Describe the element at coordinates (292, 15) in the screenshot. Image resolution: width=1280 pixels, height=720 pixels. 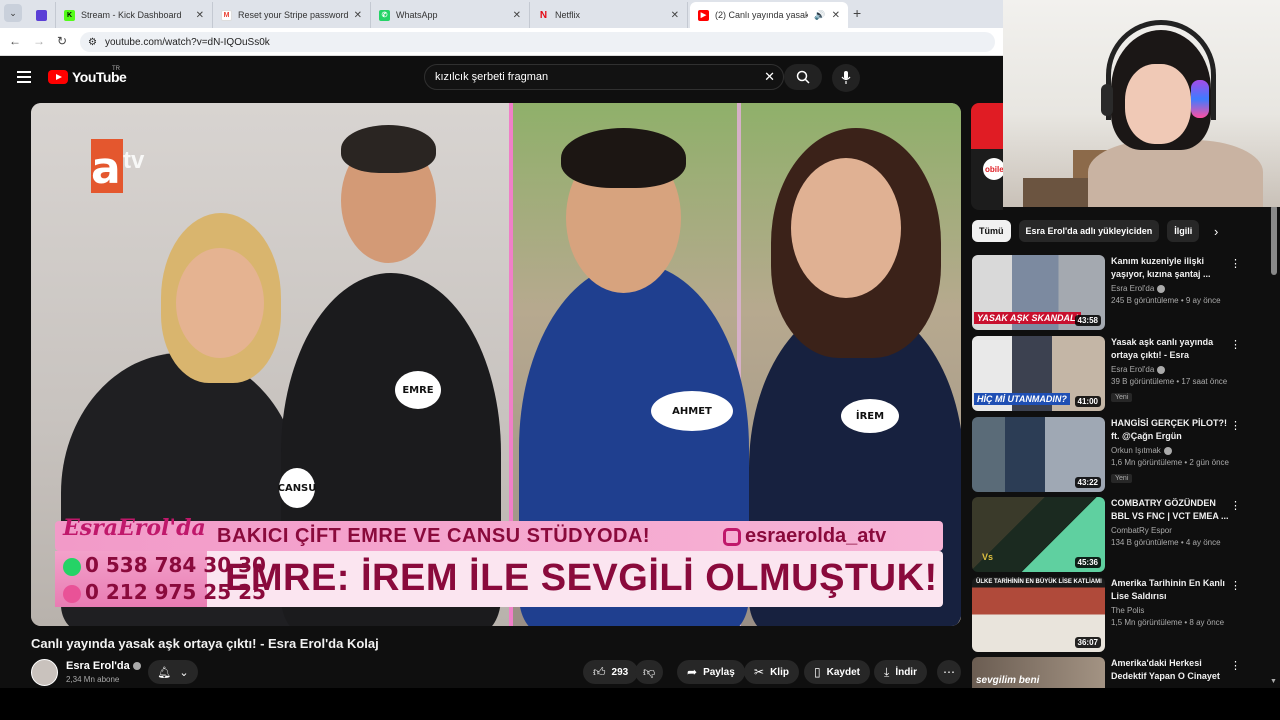
I see `tab-gmail: M Reset your Stripe password - m ✕` at that location.